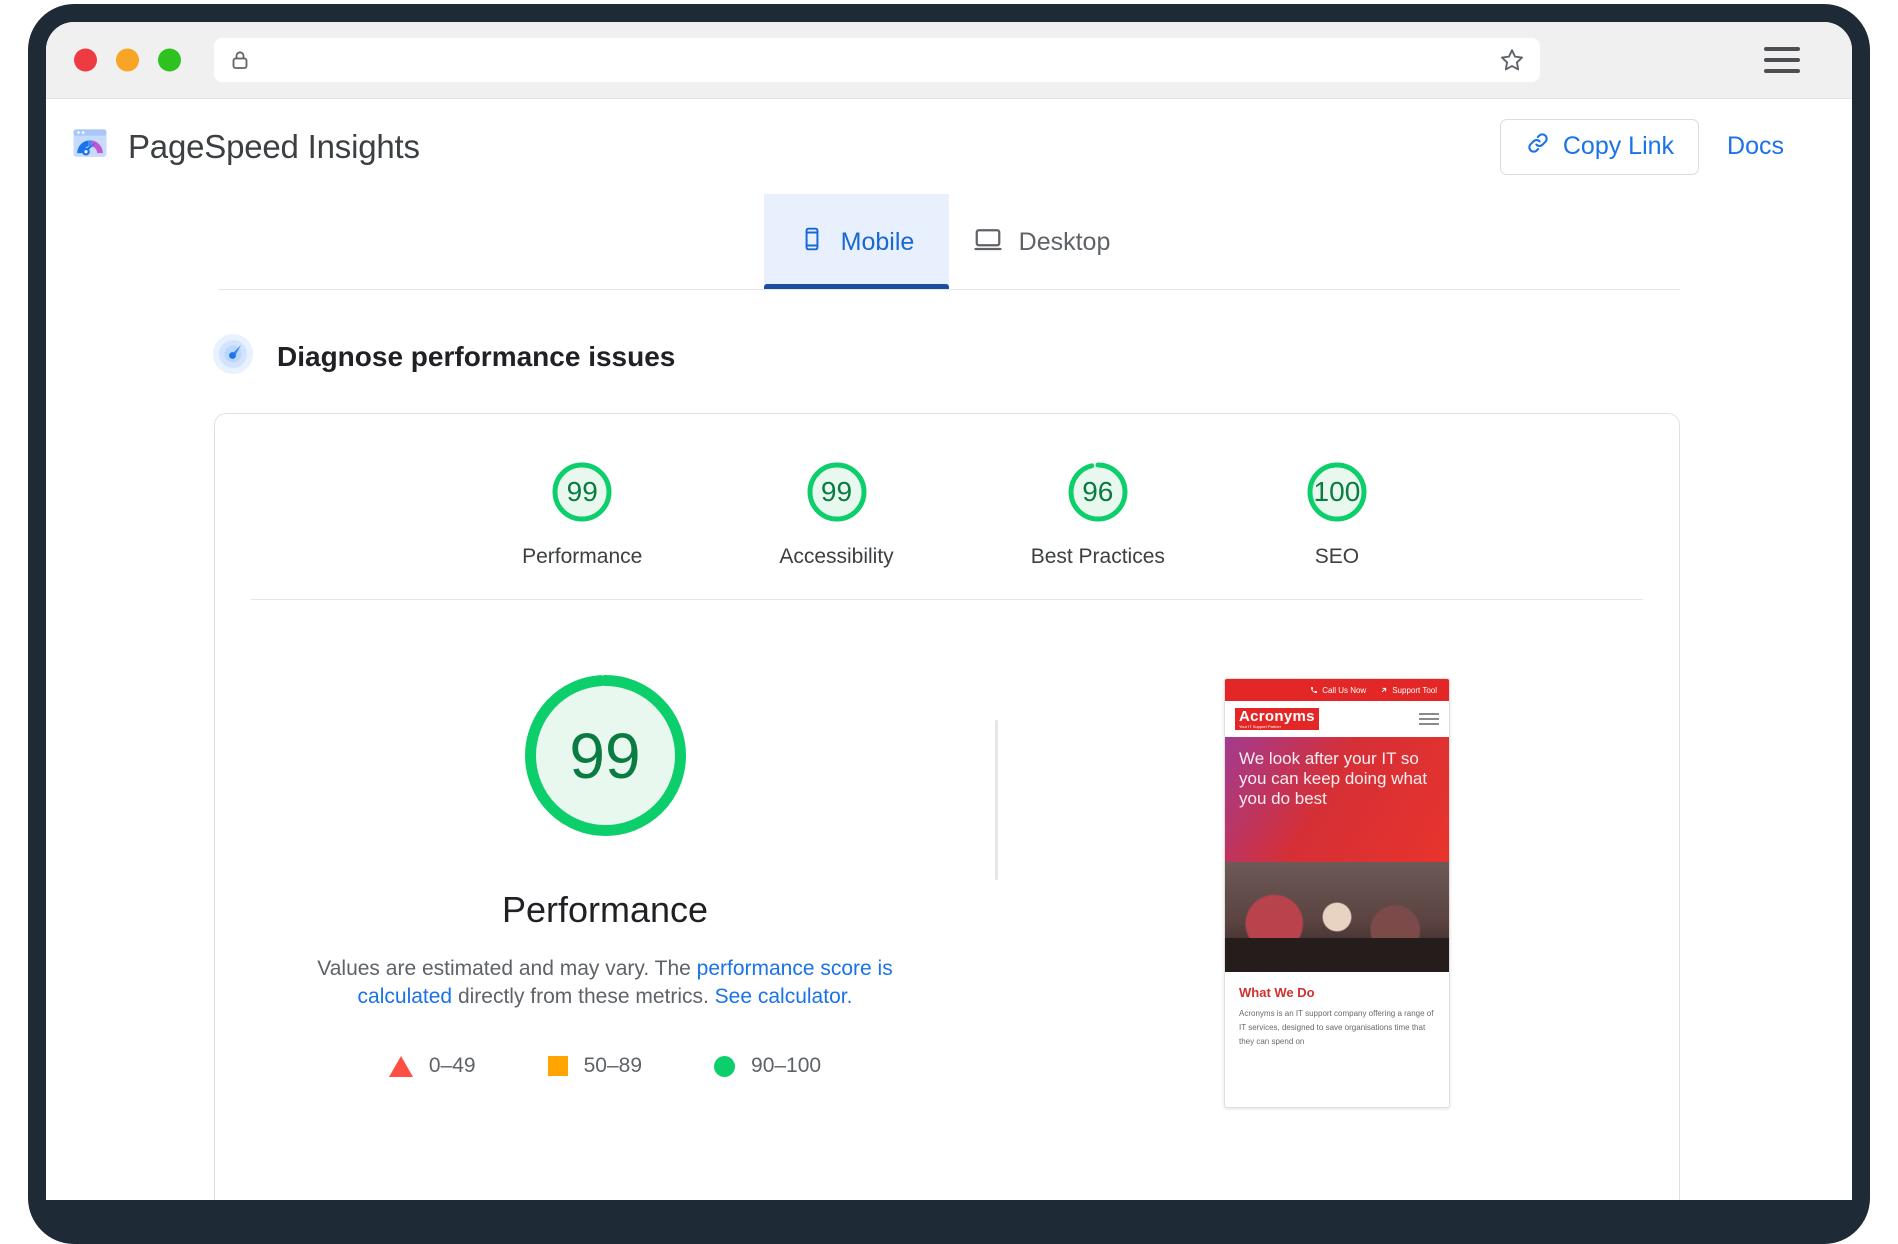 The width and height of the screenshot is (1898, 1244). I want to click on score-seo: 100 SEO, so click(1337, 513).